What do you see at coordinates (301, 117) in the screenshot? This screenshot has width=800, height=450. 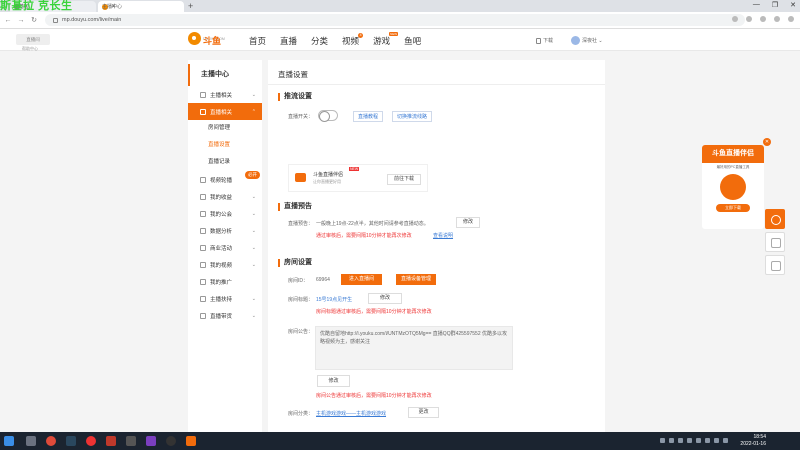 I see `stream-switch-label: 直播开关：` at bounding box center [301, 117].